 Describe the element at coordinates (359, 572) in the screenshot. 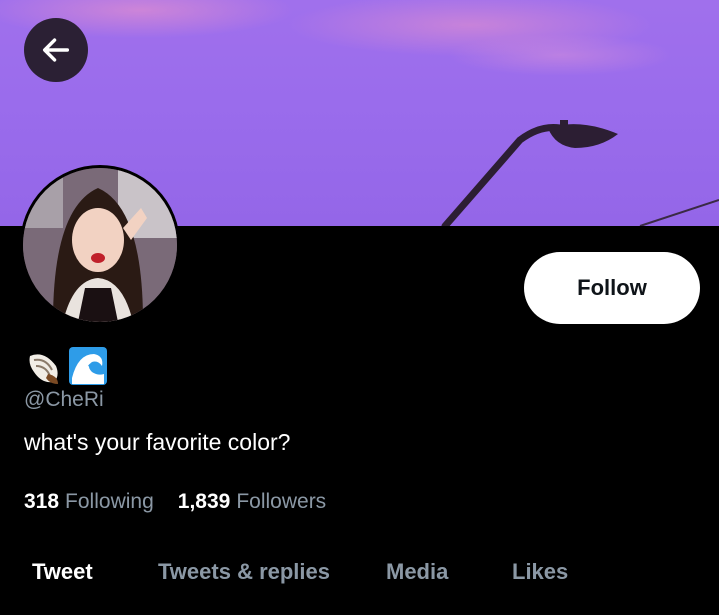

I see `profile-tabs: Tweet Tweets & replies Media Likes` at that location.